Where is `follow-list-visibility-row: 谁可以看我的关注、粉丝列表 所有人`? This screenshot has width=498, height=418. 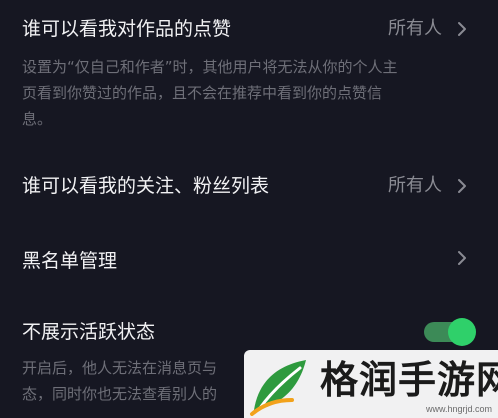 follow-list-visibility-row: 谁可以看我的关注、粉丝列表 所有人 is located at coordinates (249, 185).